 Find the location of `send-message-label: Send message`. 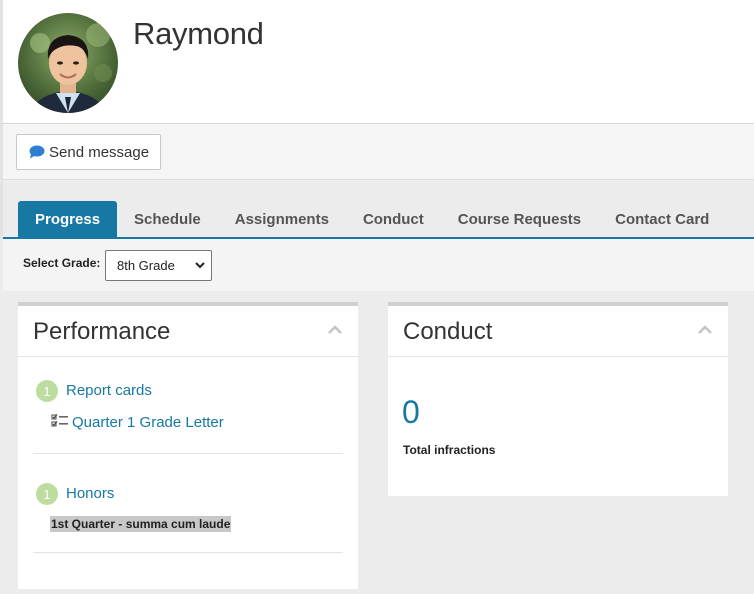

send-message-label: Send message is located at coordinates (99, 152).